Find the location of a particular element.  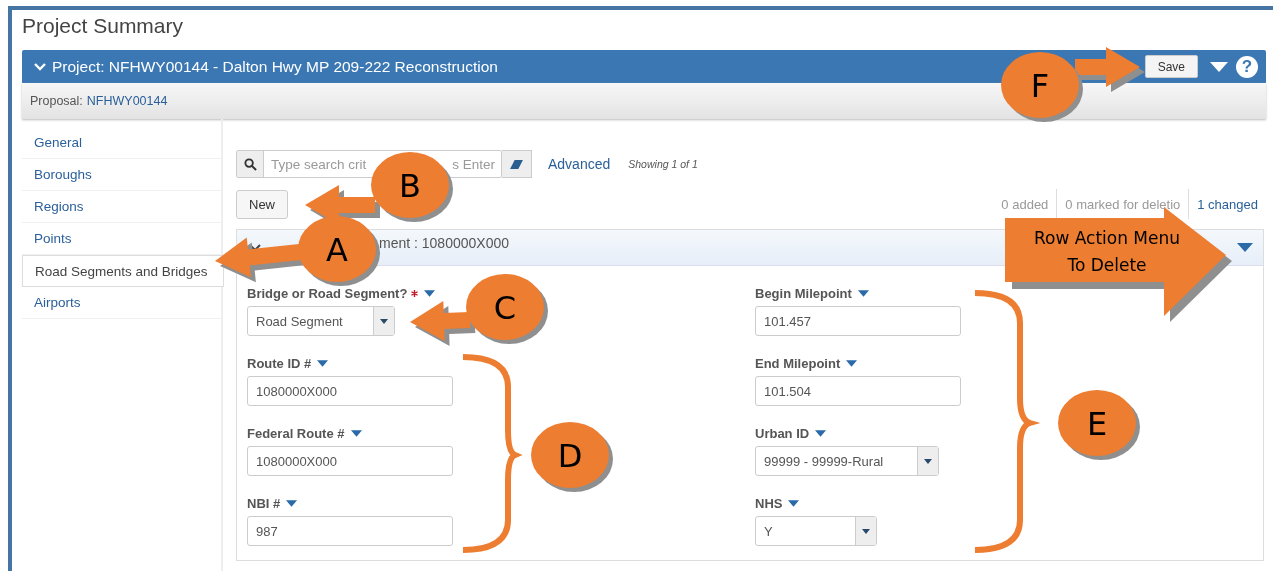

proposal-label: Proposal: is located at coordinates (56, 101).